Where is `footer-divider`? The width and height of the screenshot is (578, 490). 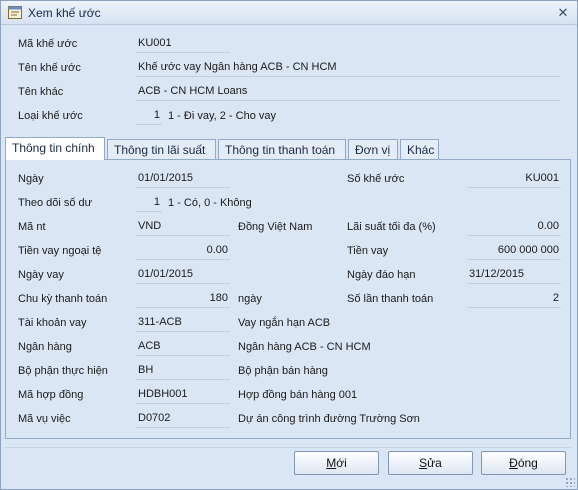
footer-divider is located at coordinates (288, 447).